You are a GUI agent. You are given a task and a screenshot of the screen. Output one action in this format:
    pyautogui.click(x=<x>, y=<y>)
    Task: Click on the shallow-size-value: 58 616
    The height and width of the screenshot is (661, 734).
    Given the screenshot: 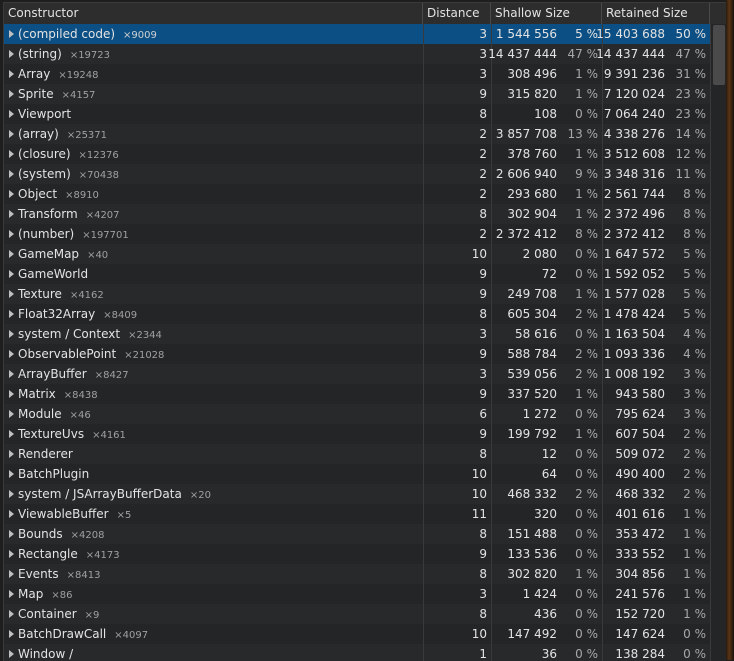 What is the action you would take?
    pyautogui.click(x=536, y=334)
    